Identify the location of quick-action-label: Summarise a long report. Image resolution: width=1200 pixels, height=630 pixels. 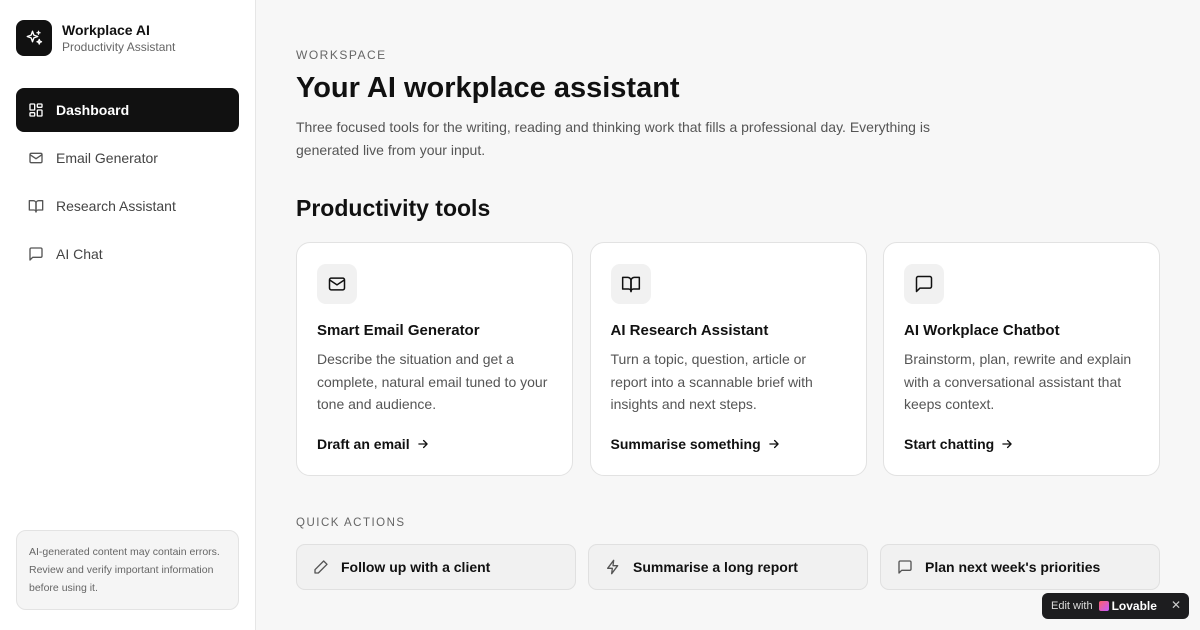
(715, 567).